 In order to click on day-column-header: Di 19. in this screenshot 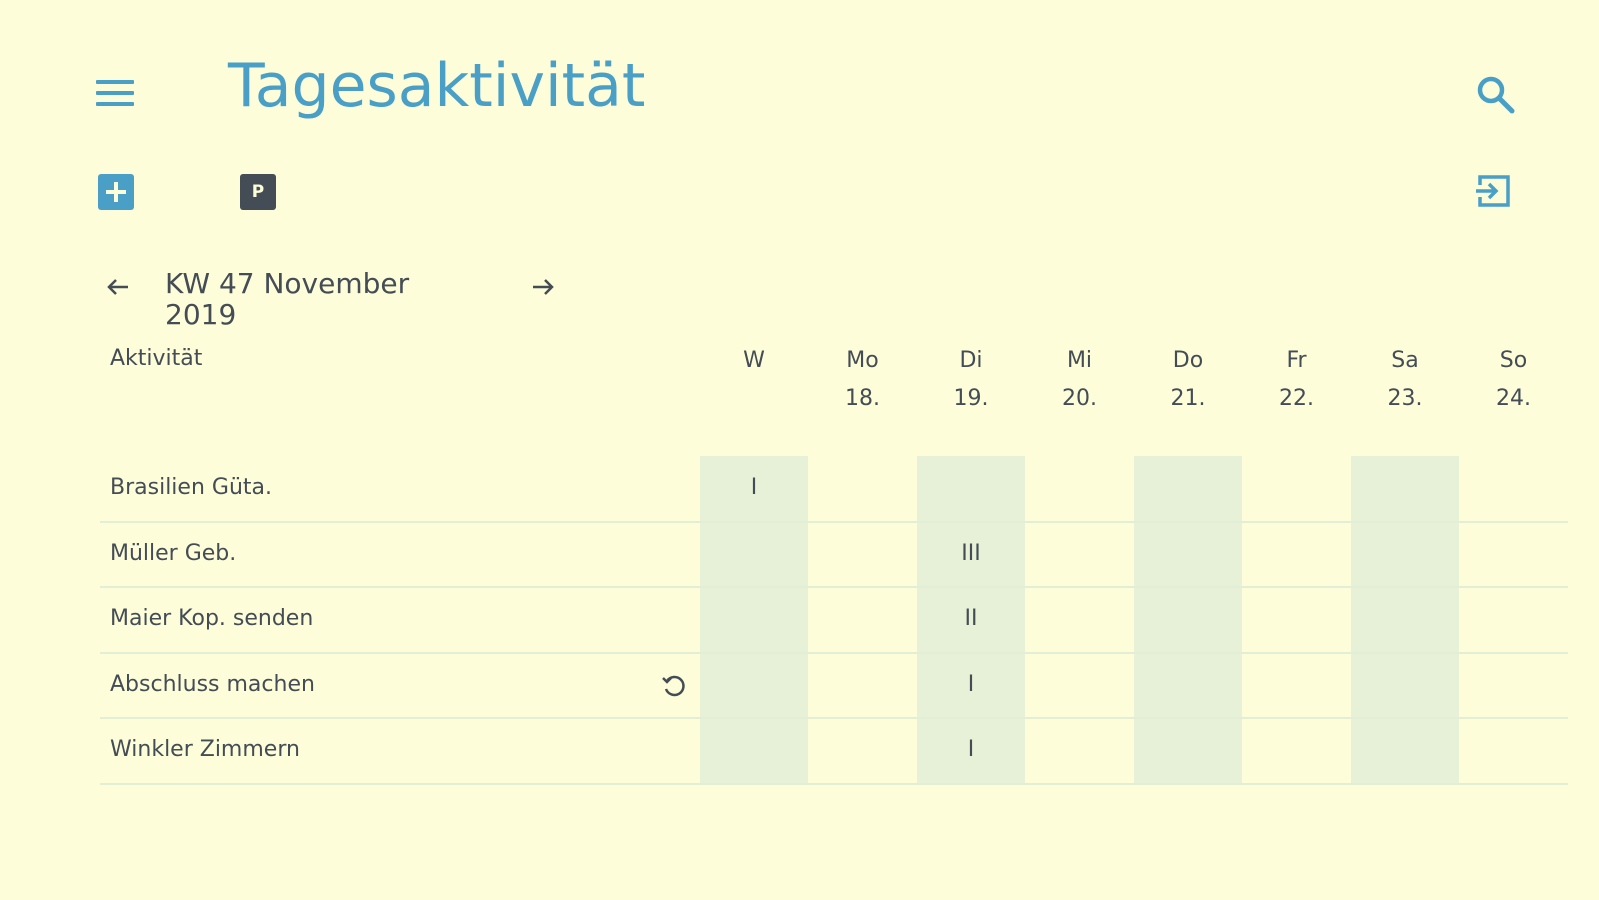, I will do `click(971, 380)`.